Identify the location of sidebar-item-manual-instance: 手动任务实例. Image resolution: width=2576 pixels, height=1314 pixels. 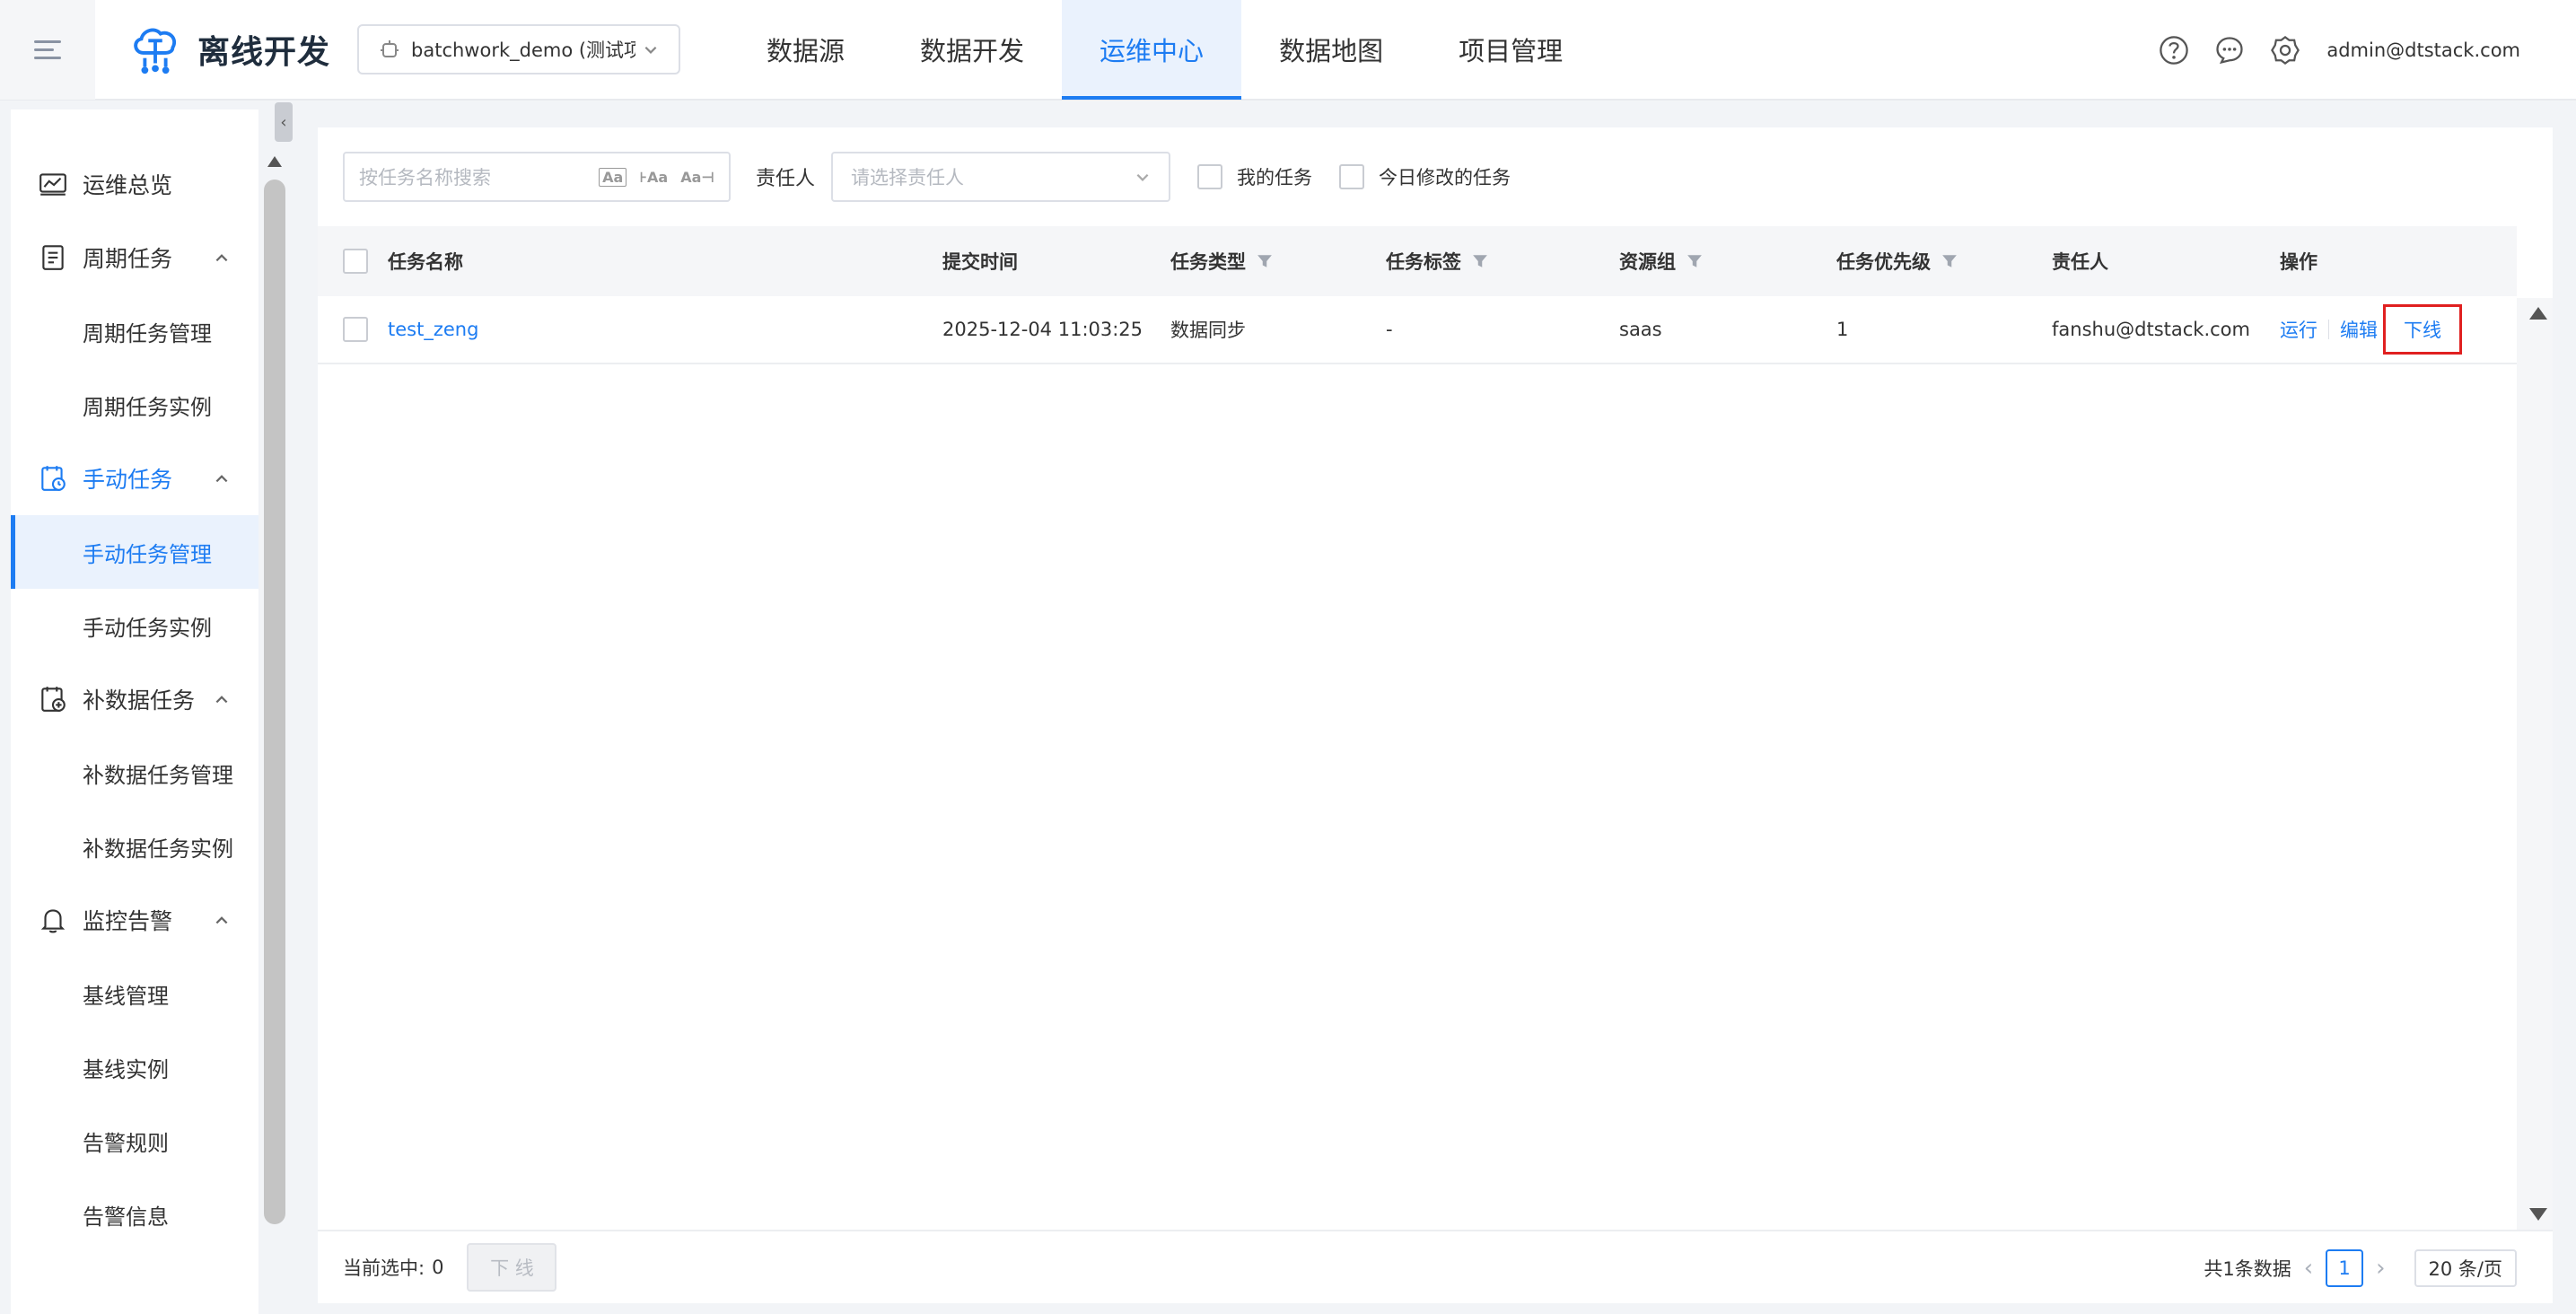
(134, 625).